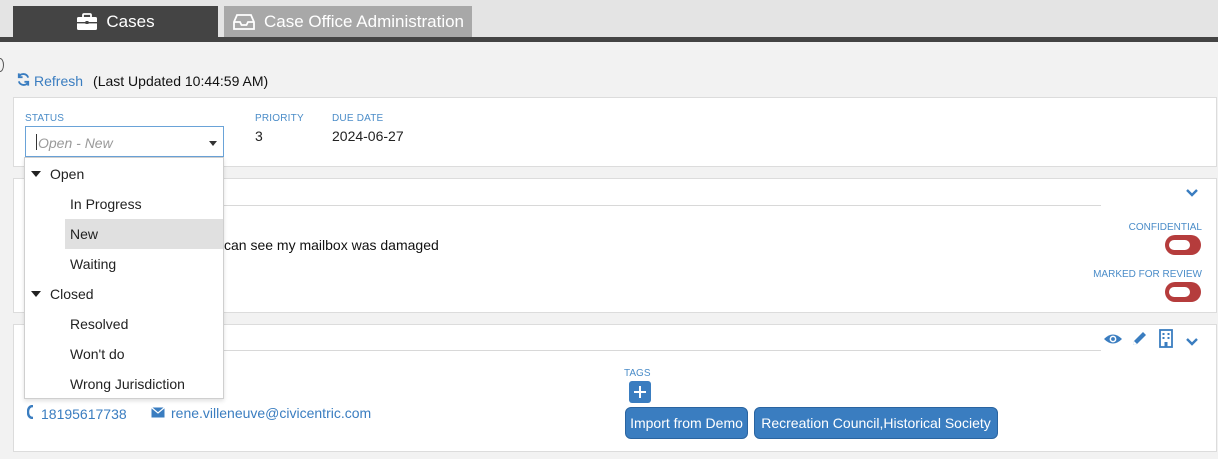 This screenshot has height=459, width=1218. Describe the element at coordinates (1147, 274) in the screenshot. I see `marked-for-review-label: MARKED FOR REVIEW` at that location.